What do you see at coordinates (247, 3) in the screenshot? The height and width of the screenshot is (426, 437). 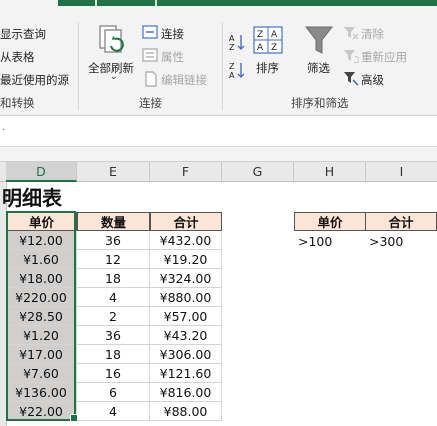 I see `title-bar-strip` at bounding box center [247, 3].